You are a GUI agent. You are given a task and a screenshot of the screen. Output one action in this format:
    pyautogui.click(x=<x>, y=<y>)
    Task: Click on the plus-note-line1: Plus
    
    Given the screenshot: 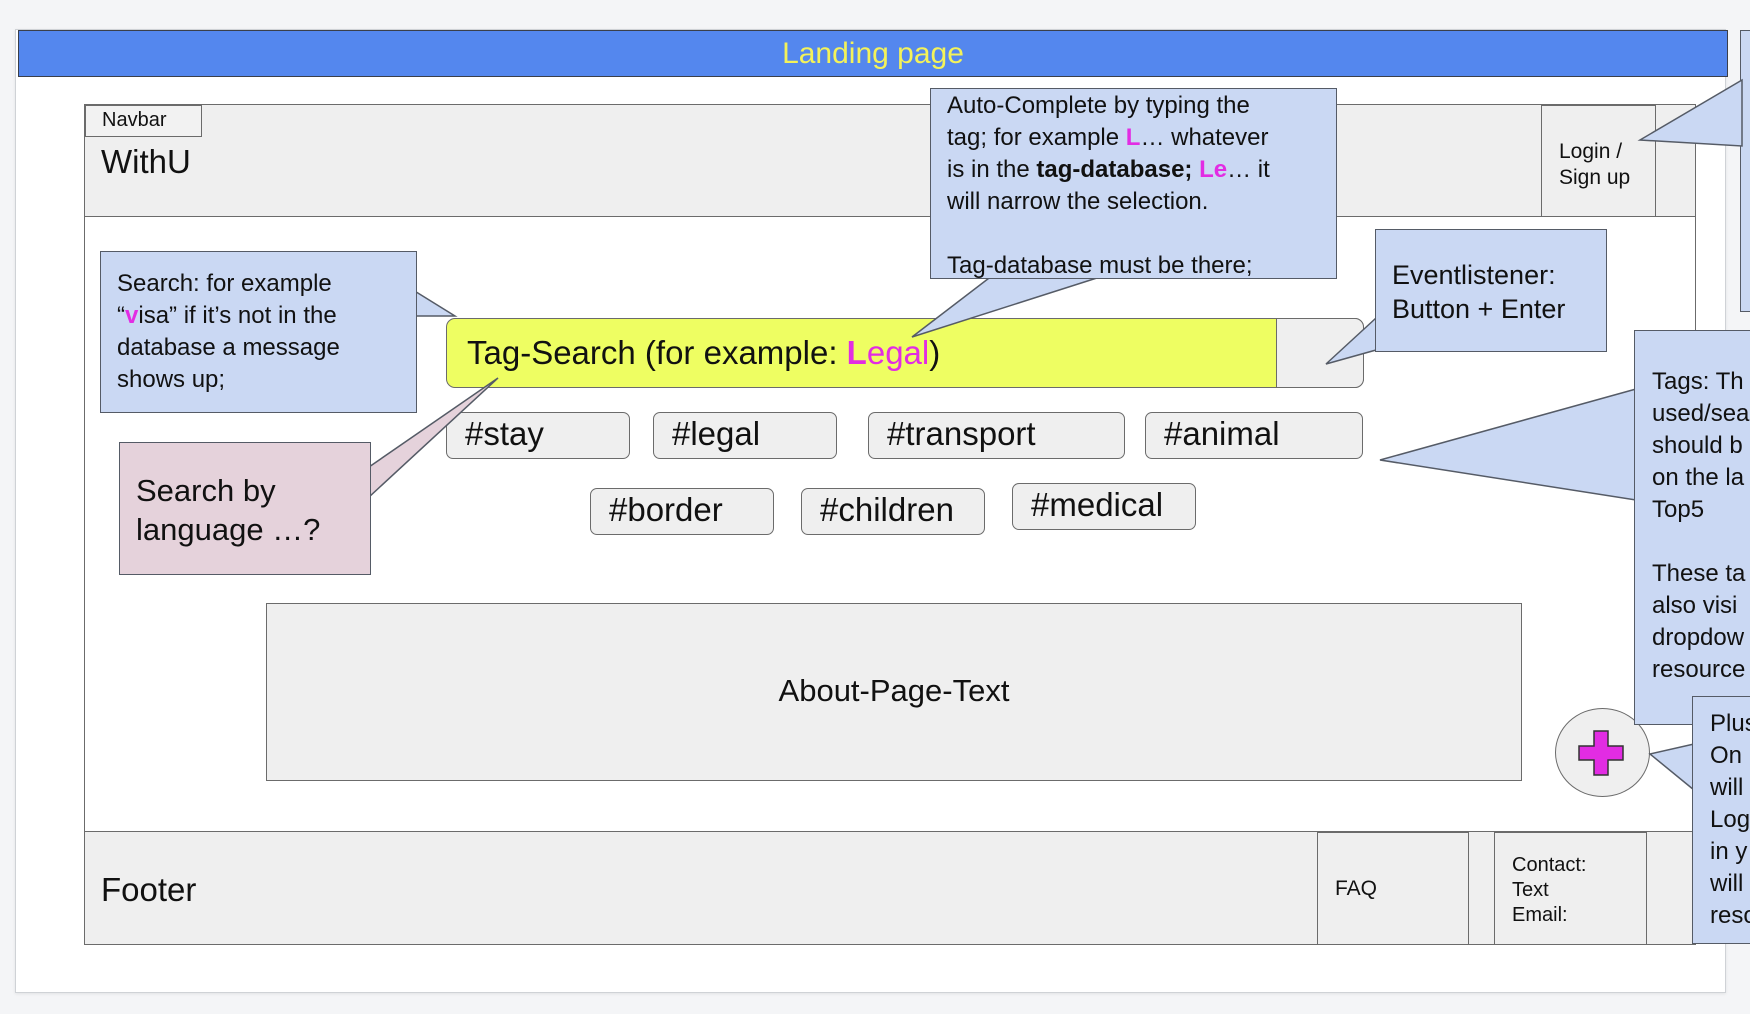 What is the action you would take?
    pyautogui.click(x=1730, y=723)
    